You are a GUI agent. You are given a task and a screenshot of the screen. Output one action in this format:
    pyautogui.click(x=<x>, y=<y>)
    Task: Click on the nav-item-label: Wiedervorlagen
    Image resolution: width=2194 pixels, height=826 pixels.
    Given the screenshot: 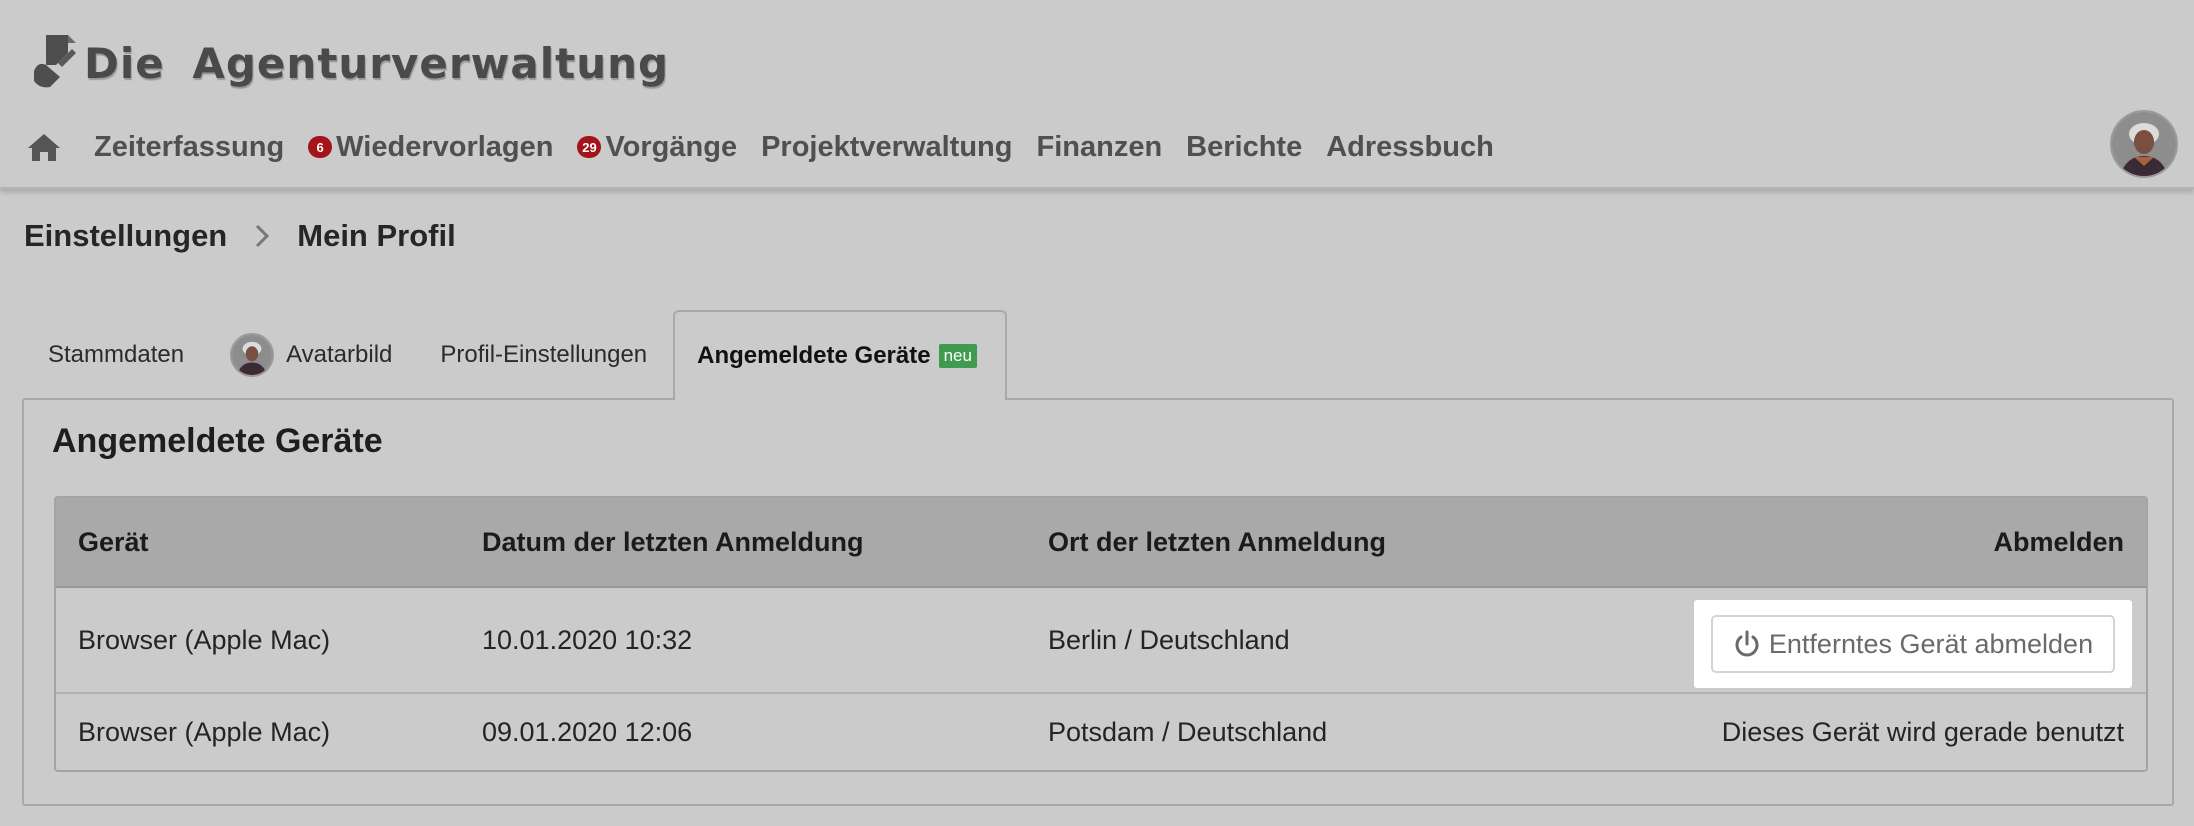 What is the action you would take?
    pyautogui.click(x=445, y=146)
    